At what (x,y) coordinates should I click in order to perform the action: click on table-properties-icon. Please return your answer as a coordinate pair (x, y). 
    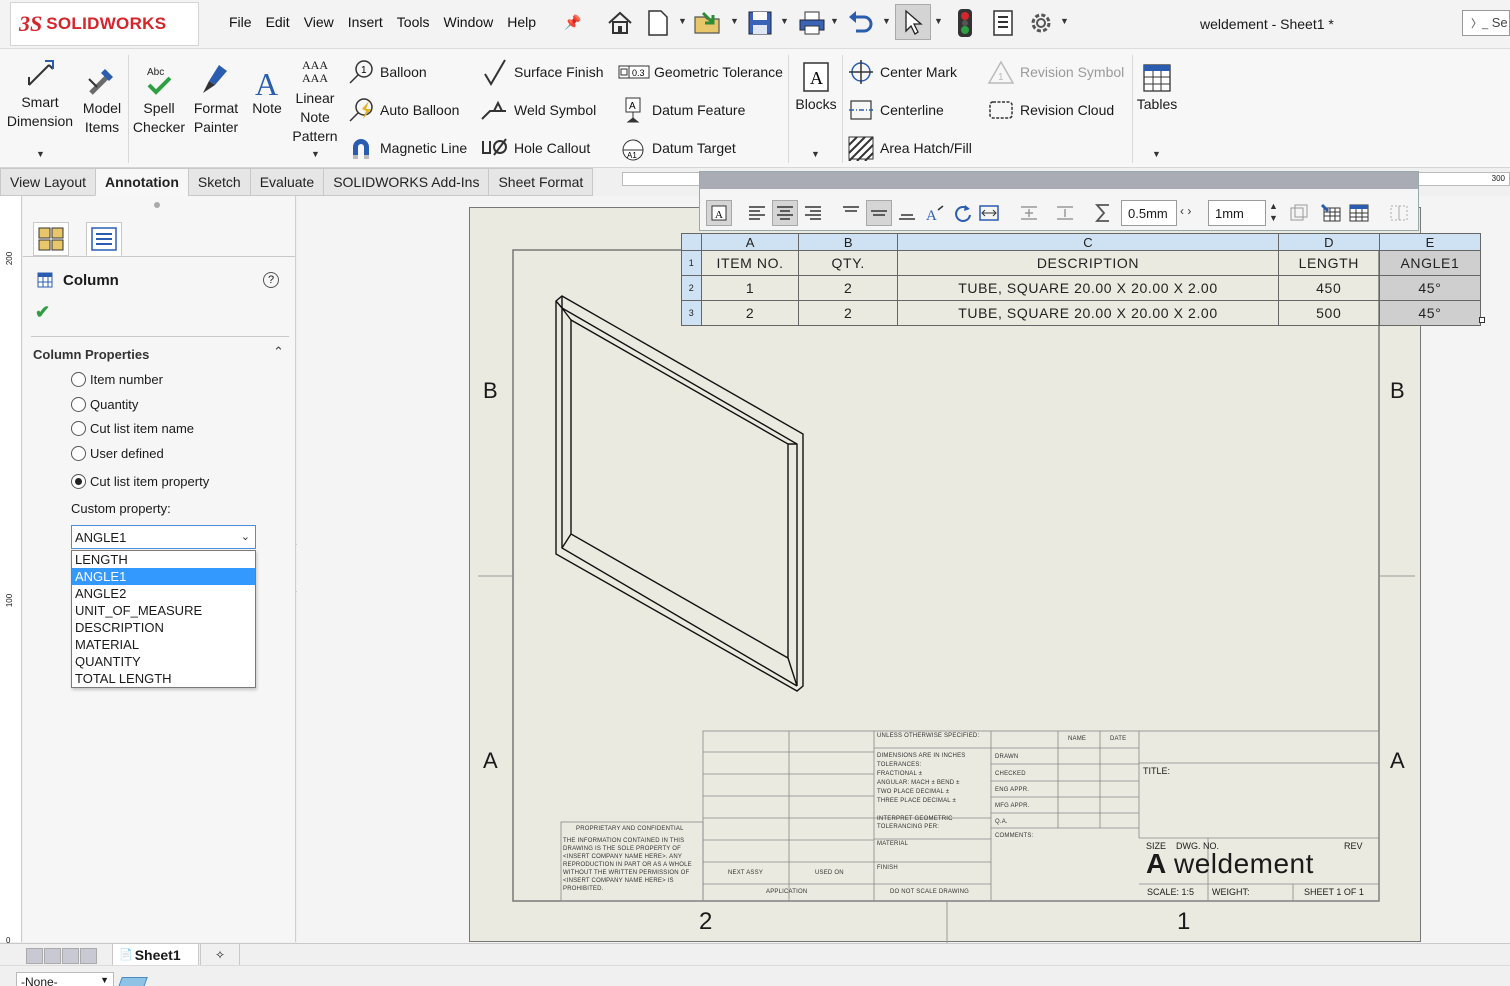
    Looking at the image, I should click on (1331, 213).